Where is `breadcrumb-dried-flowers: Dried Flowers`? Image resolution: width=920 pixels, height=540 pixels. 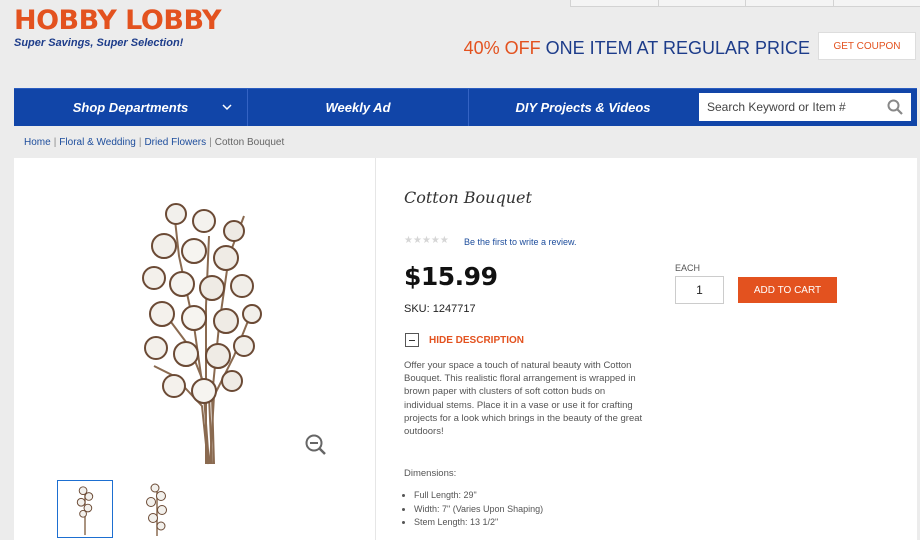 breadcrumb-dried-flowers: Dried Flowers is located at coordinates (175, 142).